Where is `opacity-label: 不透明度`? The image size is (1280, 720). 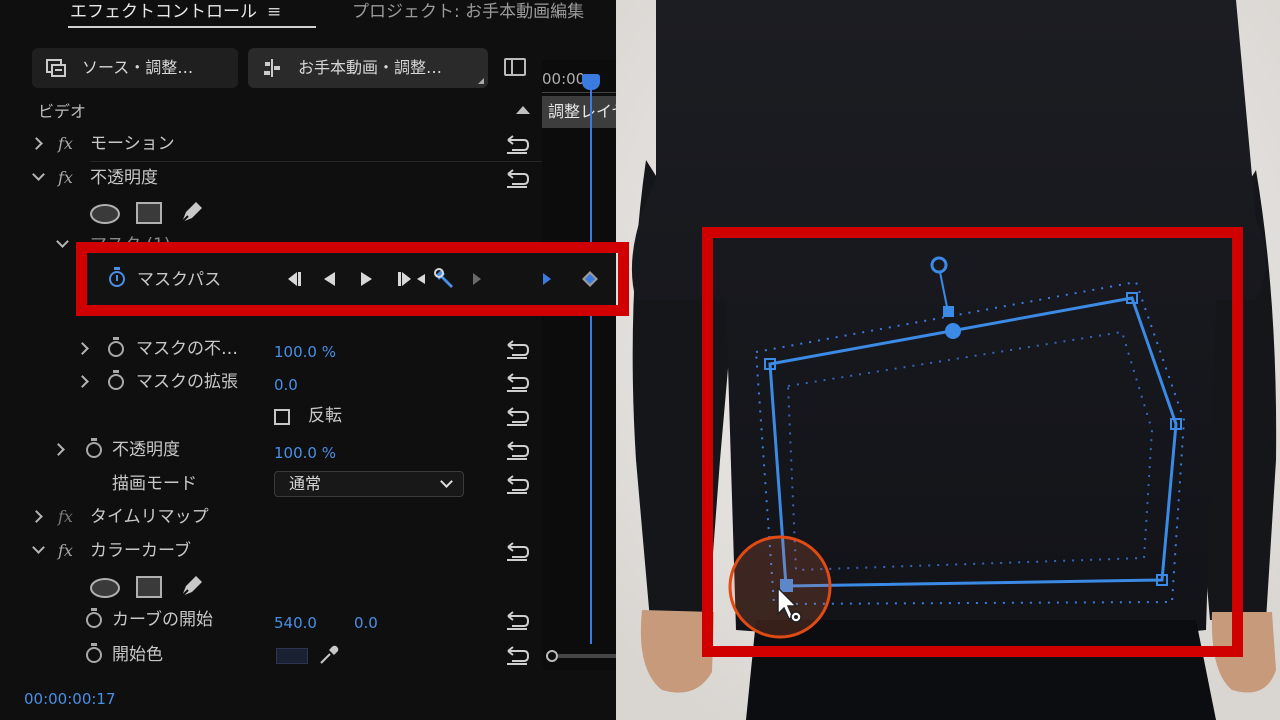 opacity-label: 不透明度 is located at coordinates (124, 178).